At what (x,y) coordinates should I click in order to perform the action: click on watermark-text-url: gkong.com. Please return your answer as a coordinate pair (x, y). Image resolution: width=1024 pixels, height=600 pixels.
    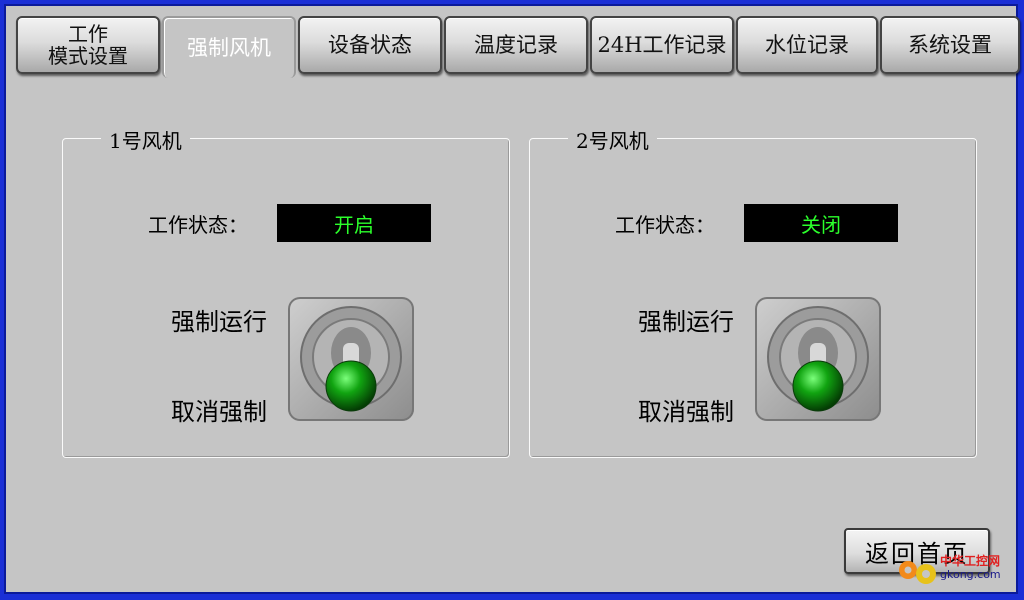
    Looking at the image, I should click on (970, 574).